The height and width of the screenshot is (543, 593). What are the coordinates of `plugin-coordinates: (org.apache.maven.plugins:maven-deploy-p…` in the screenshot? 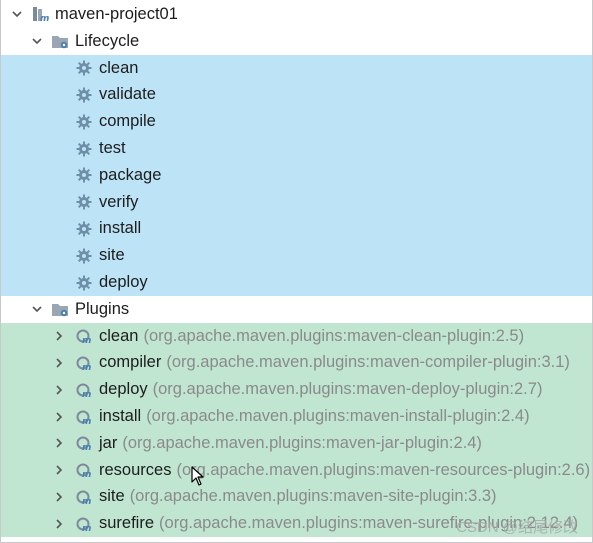 It's located at (347, 389).